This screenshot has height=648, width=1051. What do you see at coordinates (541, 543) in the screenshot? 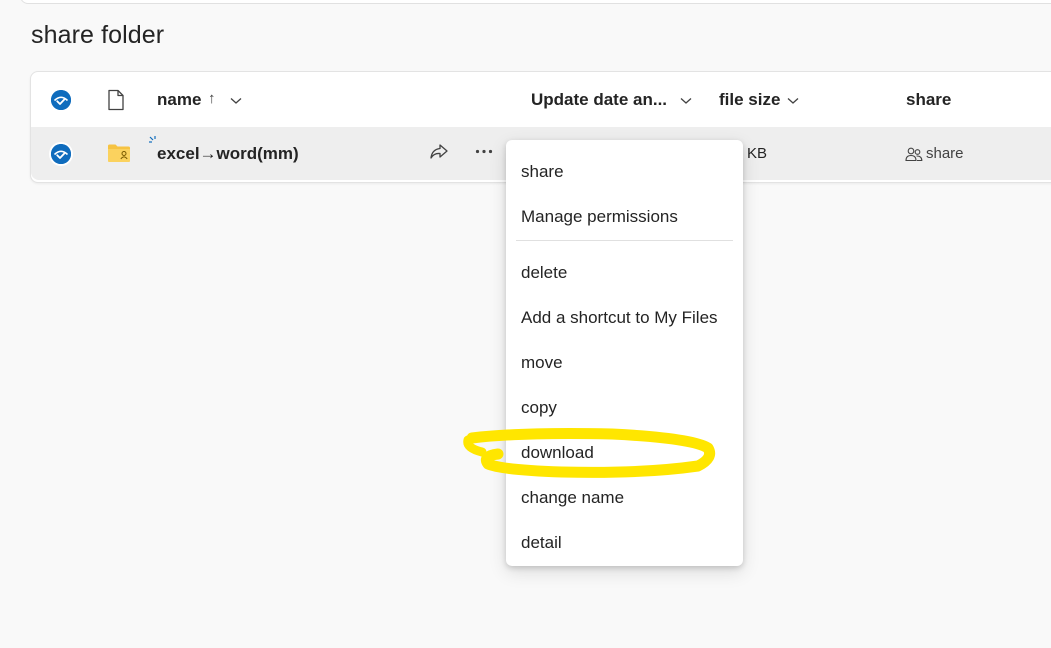
I see `menu-item-detail: detail` at bounding box center [541, 543].